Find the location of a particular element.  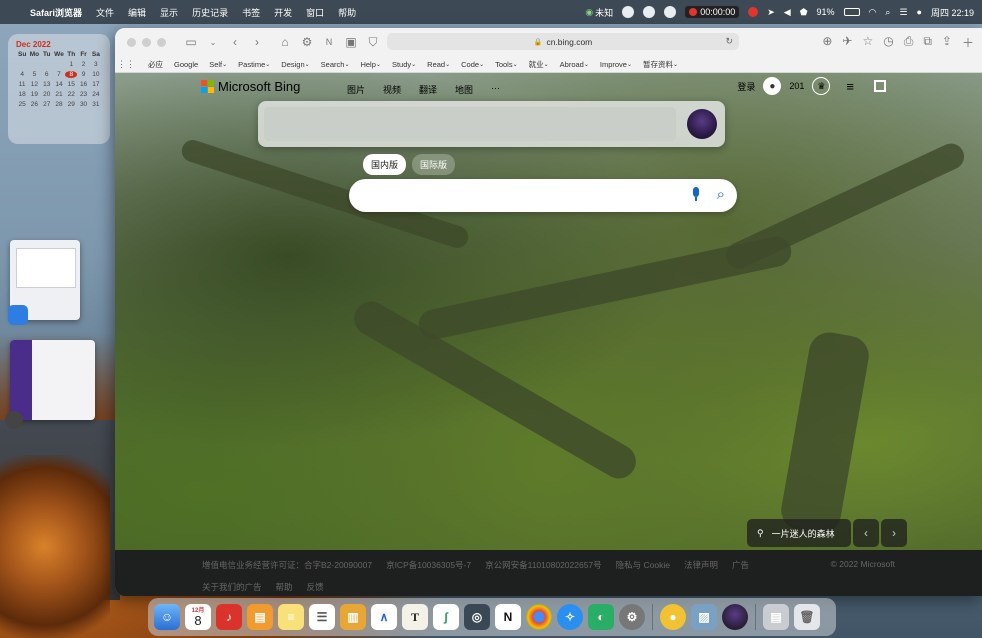

menu-help: 帮助 is located at coordinates (347, 12).